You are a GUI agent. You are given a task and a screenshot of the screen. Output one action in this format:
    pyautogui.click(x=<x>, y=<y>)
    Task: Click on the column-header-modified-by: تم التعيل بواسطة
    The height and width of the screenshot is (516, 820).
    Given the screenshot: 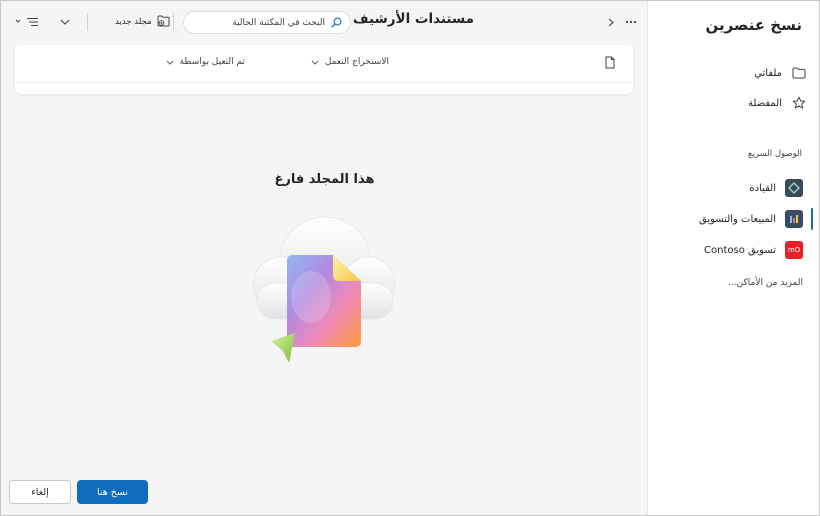 What is the action you would take?
    pyautogui.click(x=205, y=62)
    